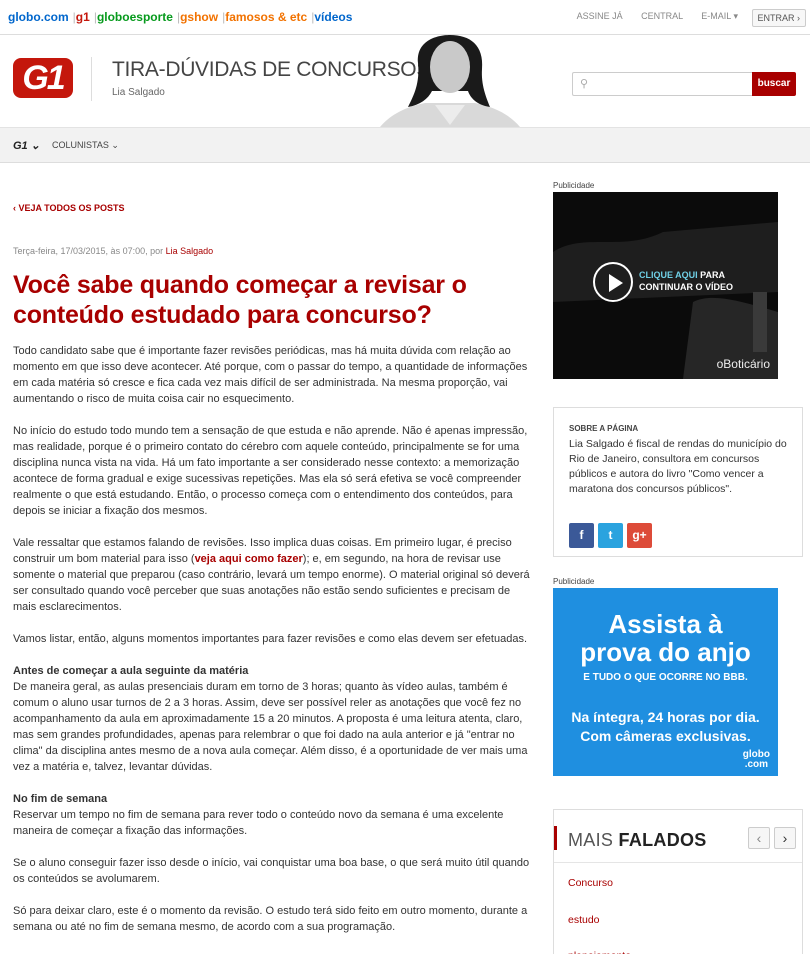 This screenshot has height=954, width=810. I want to click on title-light: MAIS, so click(593, 840).